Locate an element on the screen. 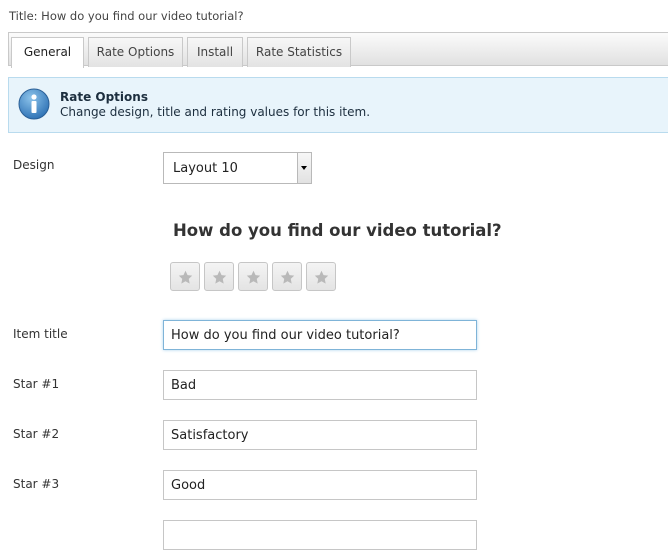 Image resolution: width=668 pixels, height=550 pixels. design-select-value: Layout 10 is located at coordinates (205, 168).